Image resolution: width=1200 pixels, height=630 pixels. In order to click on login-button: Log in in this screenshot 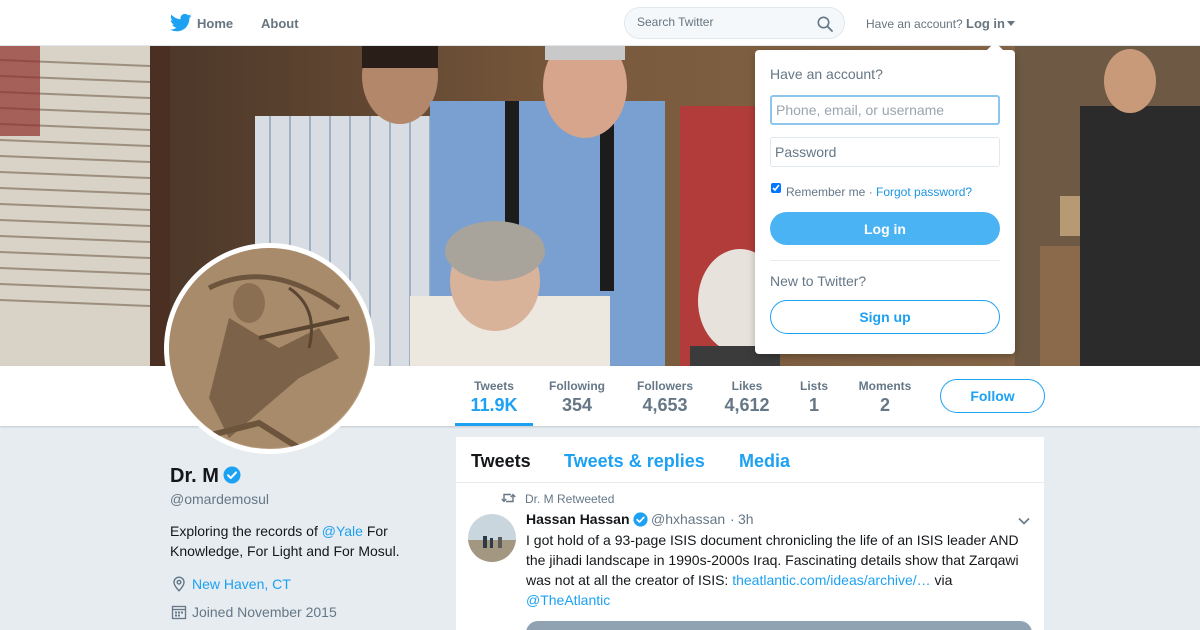, I will do `click(885, 228)`.